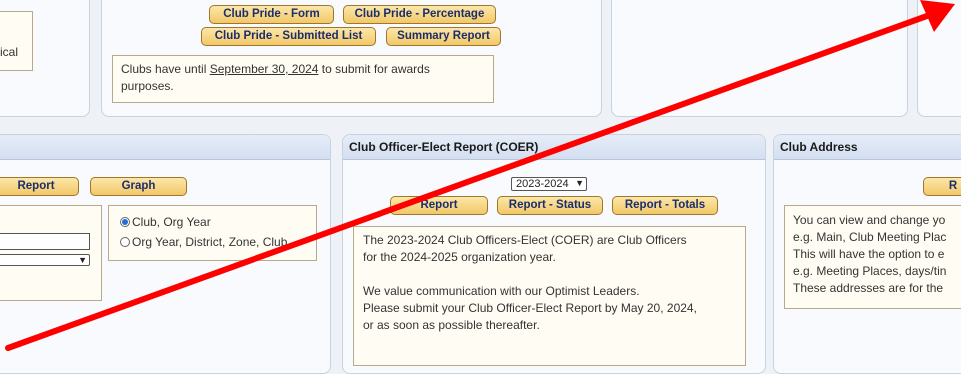  What do you see at coordinates (271, 14) in the screenshot?
I see `club-pride-form-button: Club Pride - Form` at bounding box center [271, 14].